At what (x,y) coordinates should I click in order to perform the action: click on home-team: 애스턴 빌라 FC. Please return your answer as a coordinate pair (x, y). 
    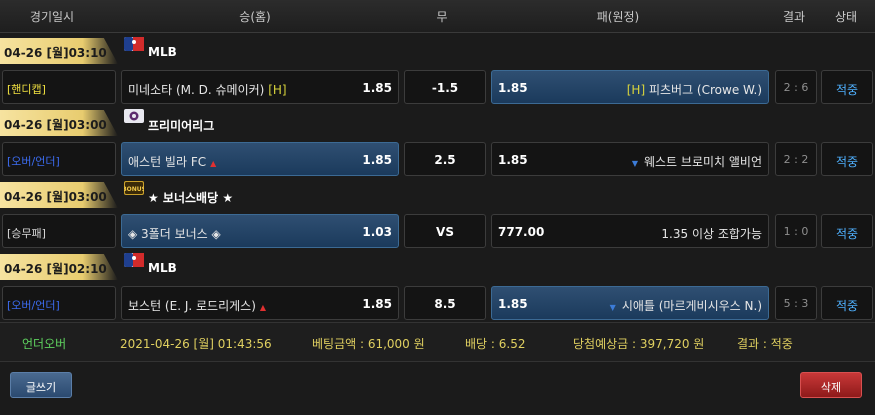
    Looking at the image, I should click on (167, 162).